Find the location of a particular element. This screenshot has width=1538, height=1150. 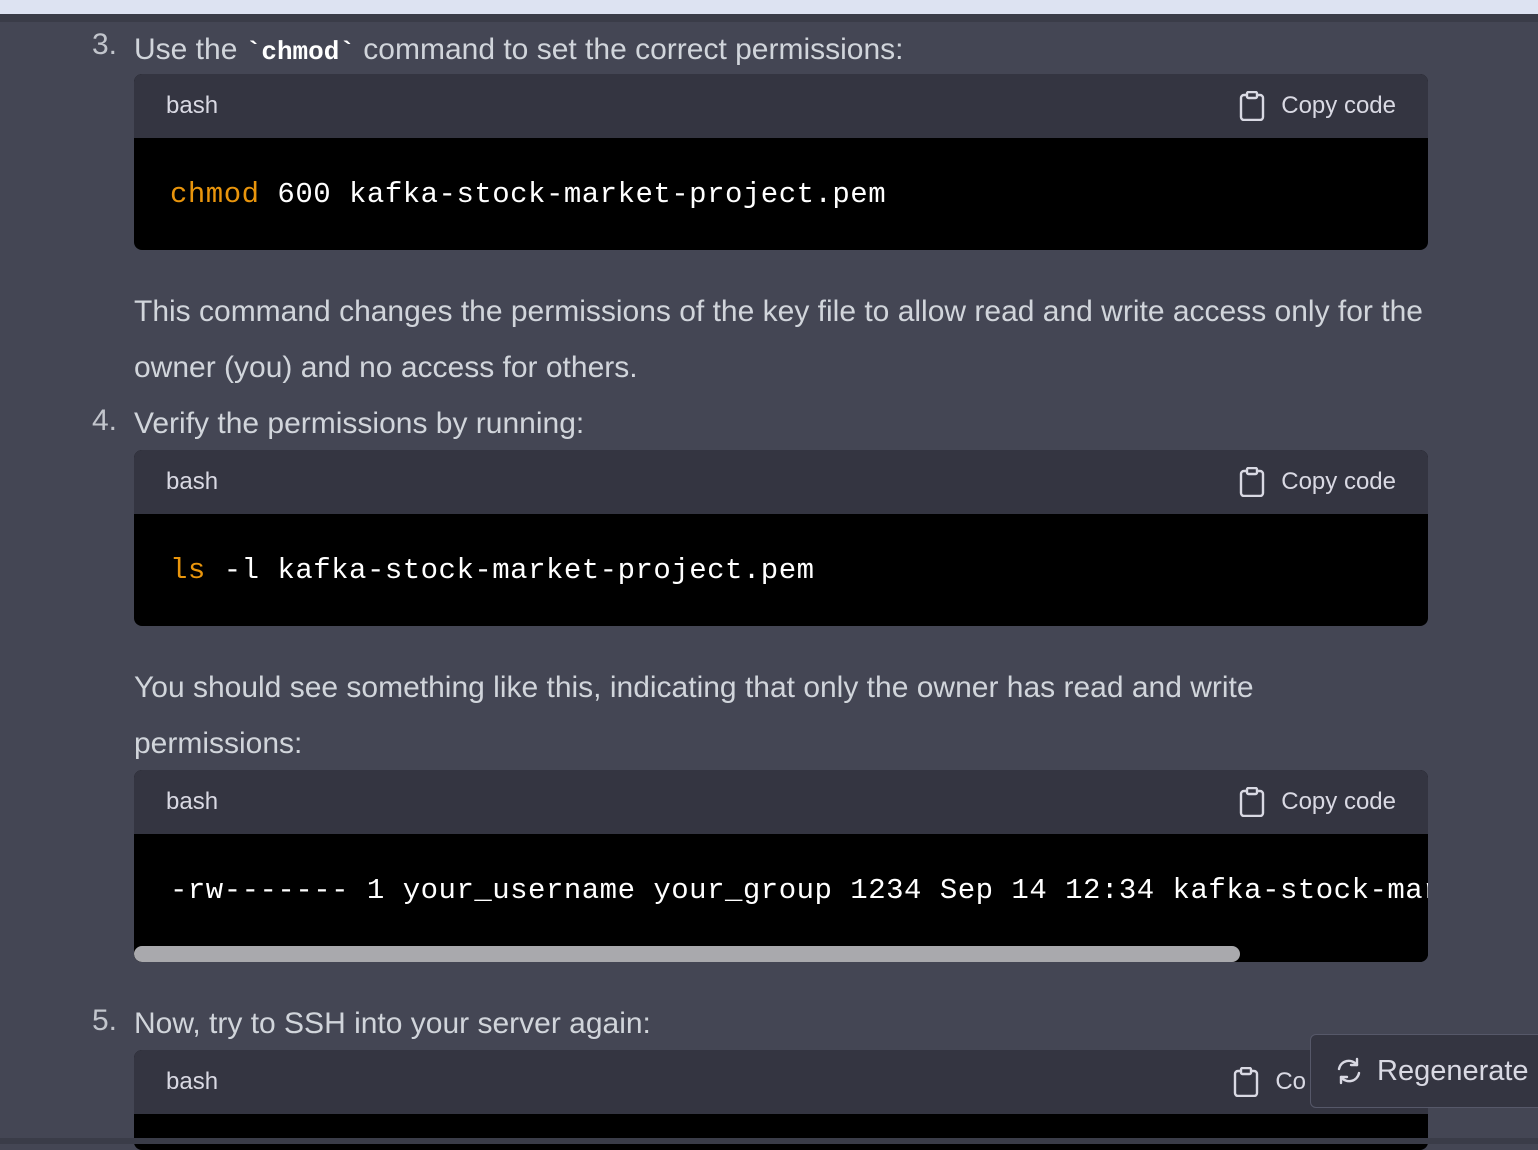

copy-code-button: Co is located at coordinates (1269, 1082).